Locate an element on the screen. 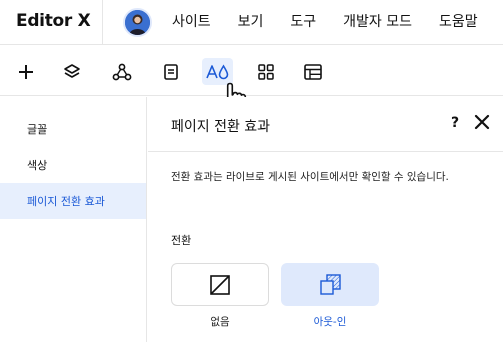 This screenshot has width=503, height=342. pages-icon is located at coordinates (170, 71).